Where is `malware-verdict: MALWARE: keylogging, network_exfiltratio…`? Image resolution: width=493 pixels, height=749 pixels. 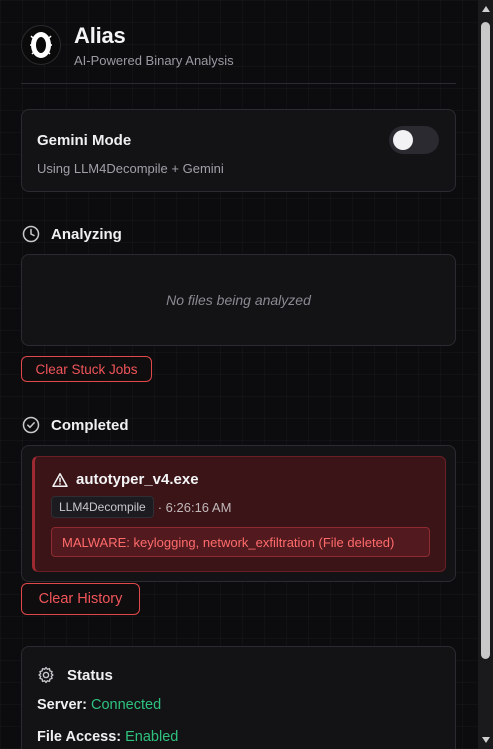
malware-verdict: MALWARE: keylogging, network_exfiltratio… is located at coordinates (240, 542).